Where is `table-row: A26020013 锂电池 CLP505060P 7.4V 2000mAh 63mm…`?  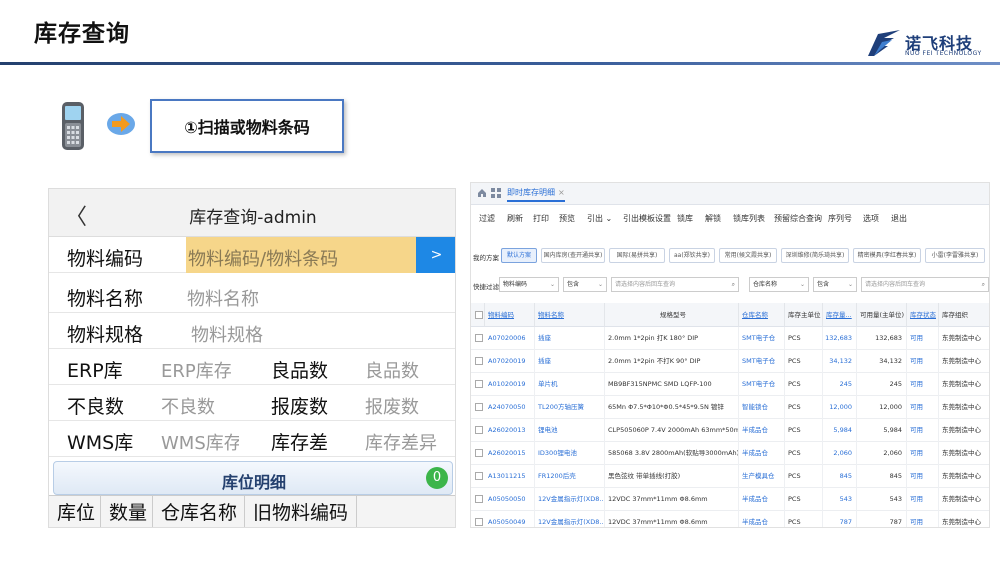 table-row: A26020013 锂电池 CLP505060P 7.4V 2000mAh 63mm… is located at coordinates (730, 430).